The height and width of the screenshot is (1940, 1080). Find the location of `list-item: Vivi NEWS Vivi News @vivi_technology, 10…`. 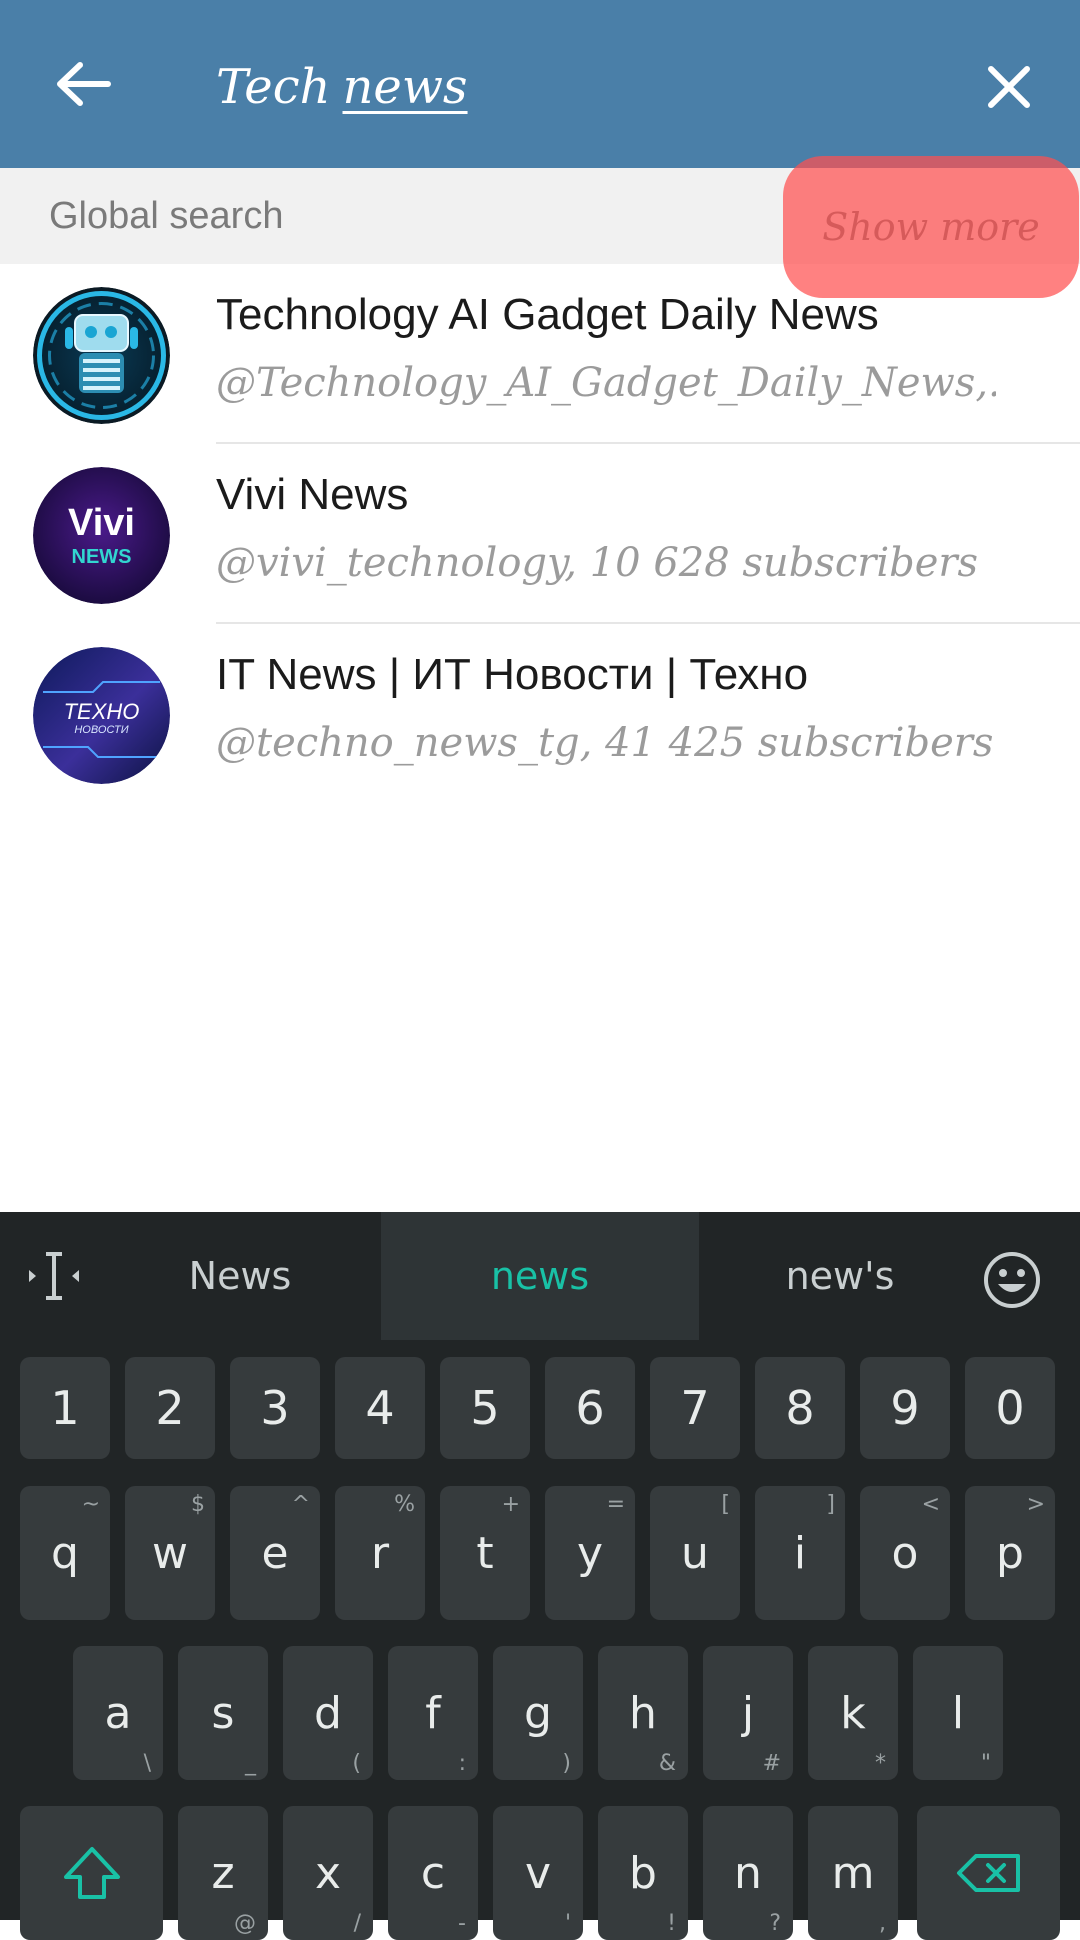

list-item: Vivi NEWS Vivi News @vivi_technology, 10… is located at coordinates (540, 534).